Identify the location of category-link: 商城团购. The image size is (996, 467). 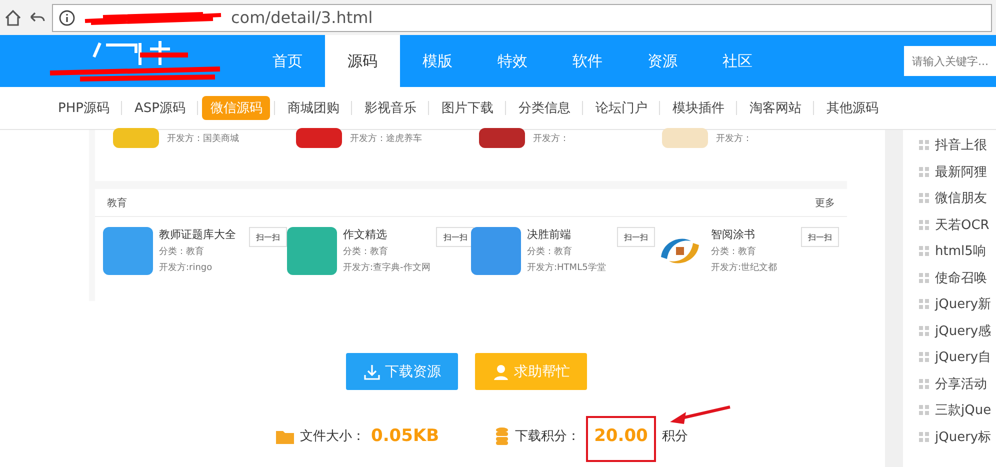
(313, 108).